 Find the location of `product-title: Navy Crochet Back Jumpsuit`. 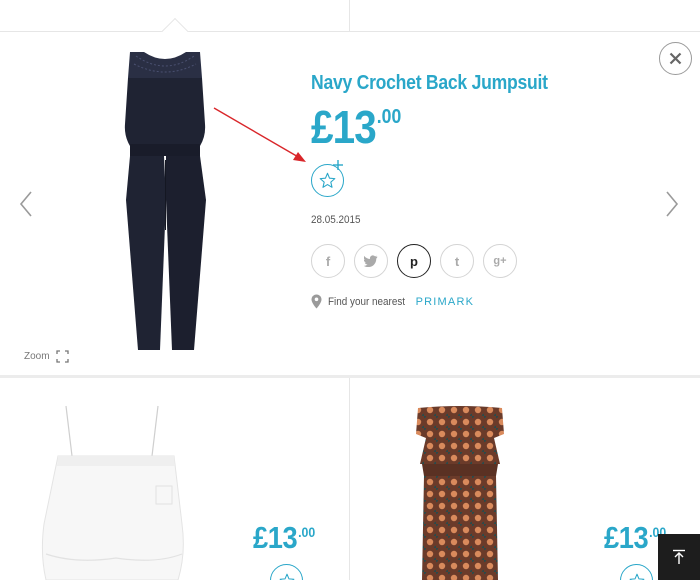

product-title: Navy Crochet Back Jumpsuit is located at coordinates (429, 83).